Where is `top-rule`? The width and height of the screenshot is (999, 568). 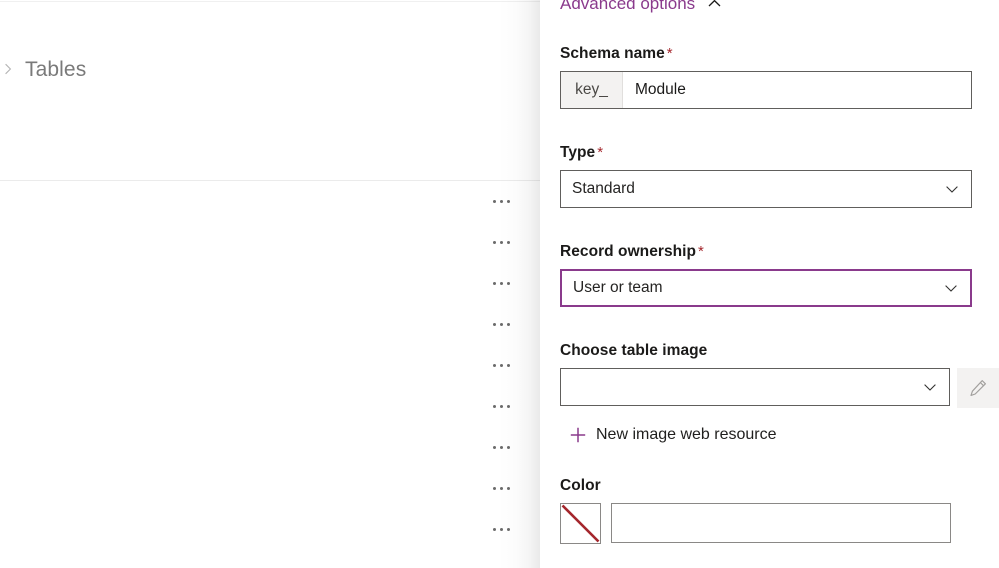
top-rule is located at coordinates (270, 1).